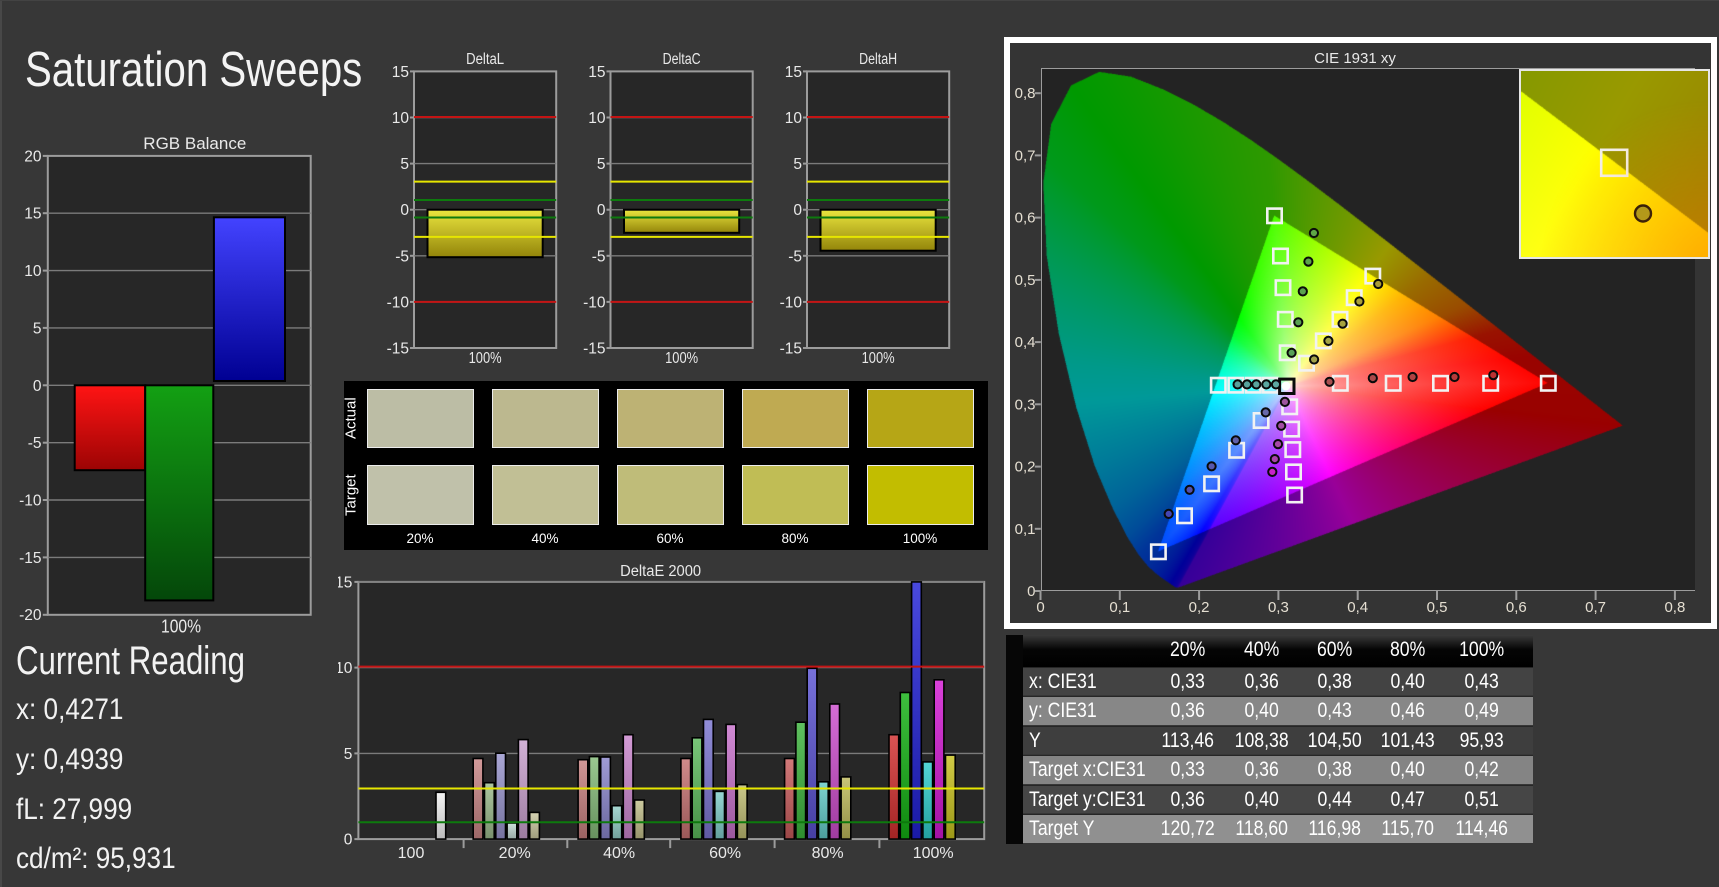  What do you see at coordinates (30, 615) in the screenshot?
I see `svg-text: -20` at bounding box center [30, 615].